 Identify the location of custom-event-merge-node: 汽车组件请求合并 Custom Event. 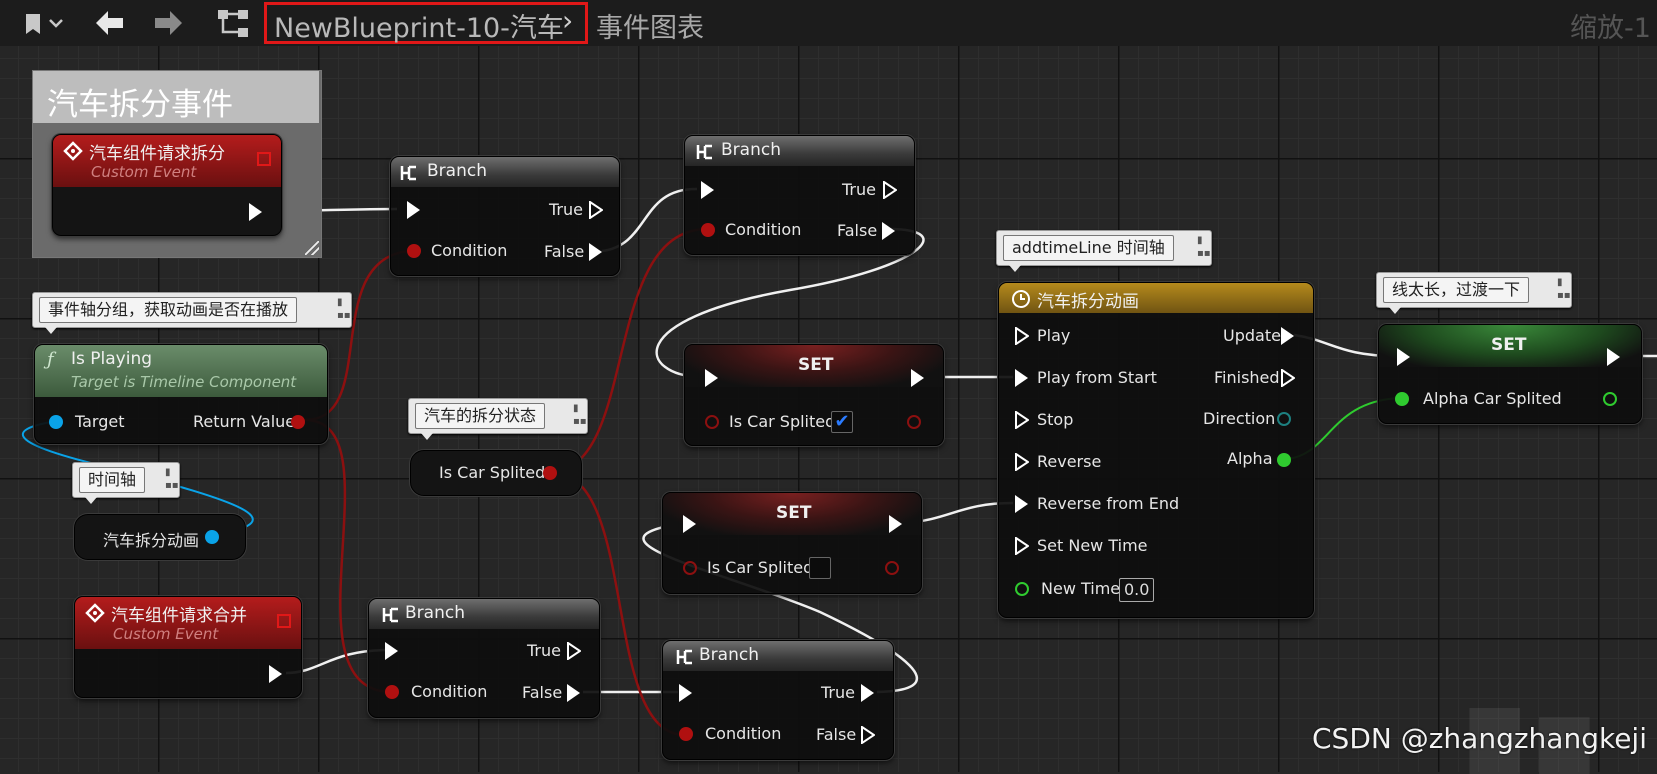
(188, 647).